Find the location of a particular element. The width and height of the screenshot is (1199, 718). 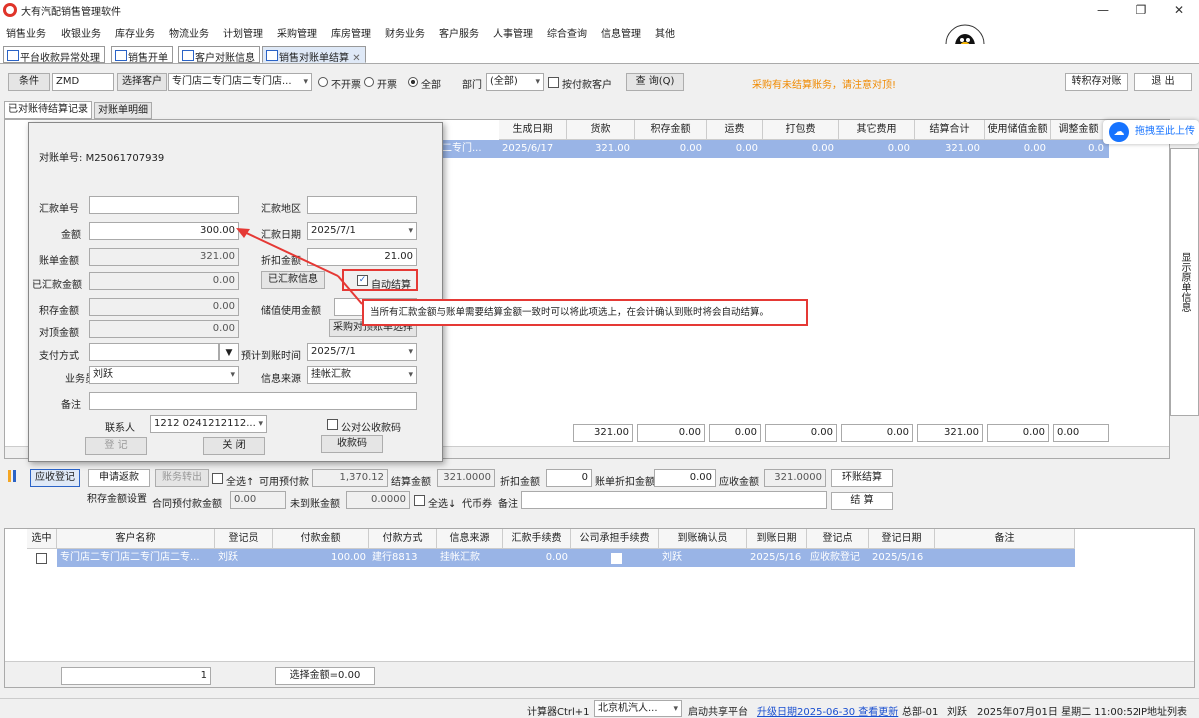

dept-select: (全部) is located at coordinates (515, 82).